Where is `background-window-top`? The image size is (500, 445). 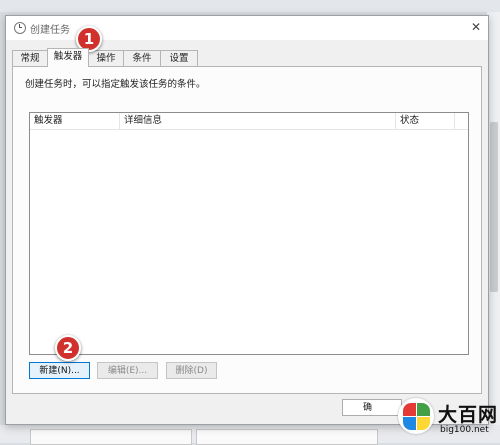 background-window-top is located at coordinates (250, 6).